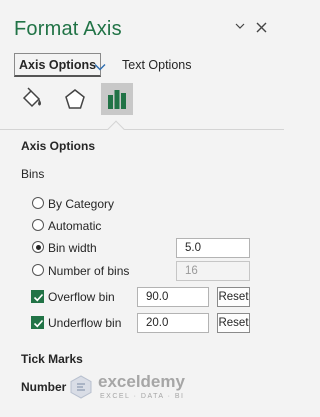 This screenshot has width=320, height=417. I want to click on overflow-bin-label: Overflow bin, so click(81, 297).